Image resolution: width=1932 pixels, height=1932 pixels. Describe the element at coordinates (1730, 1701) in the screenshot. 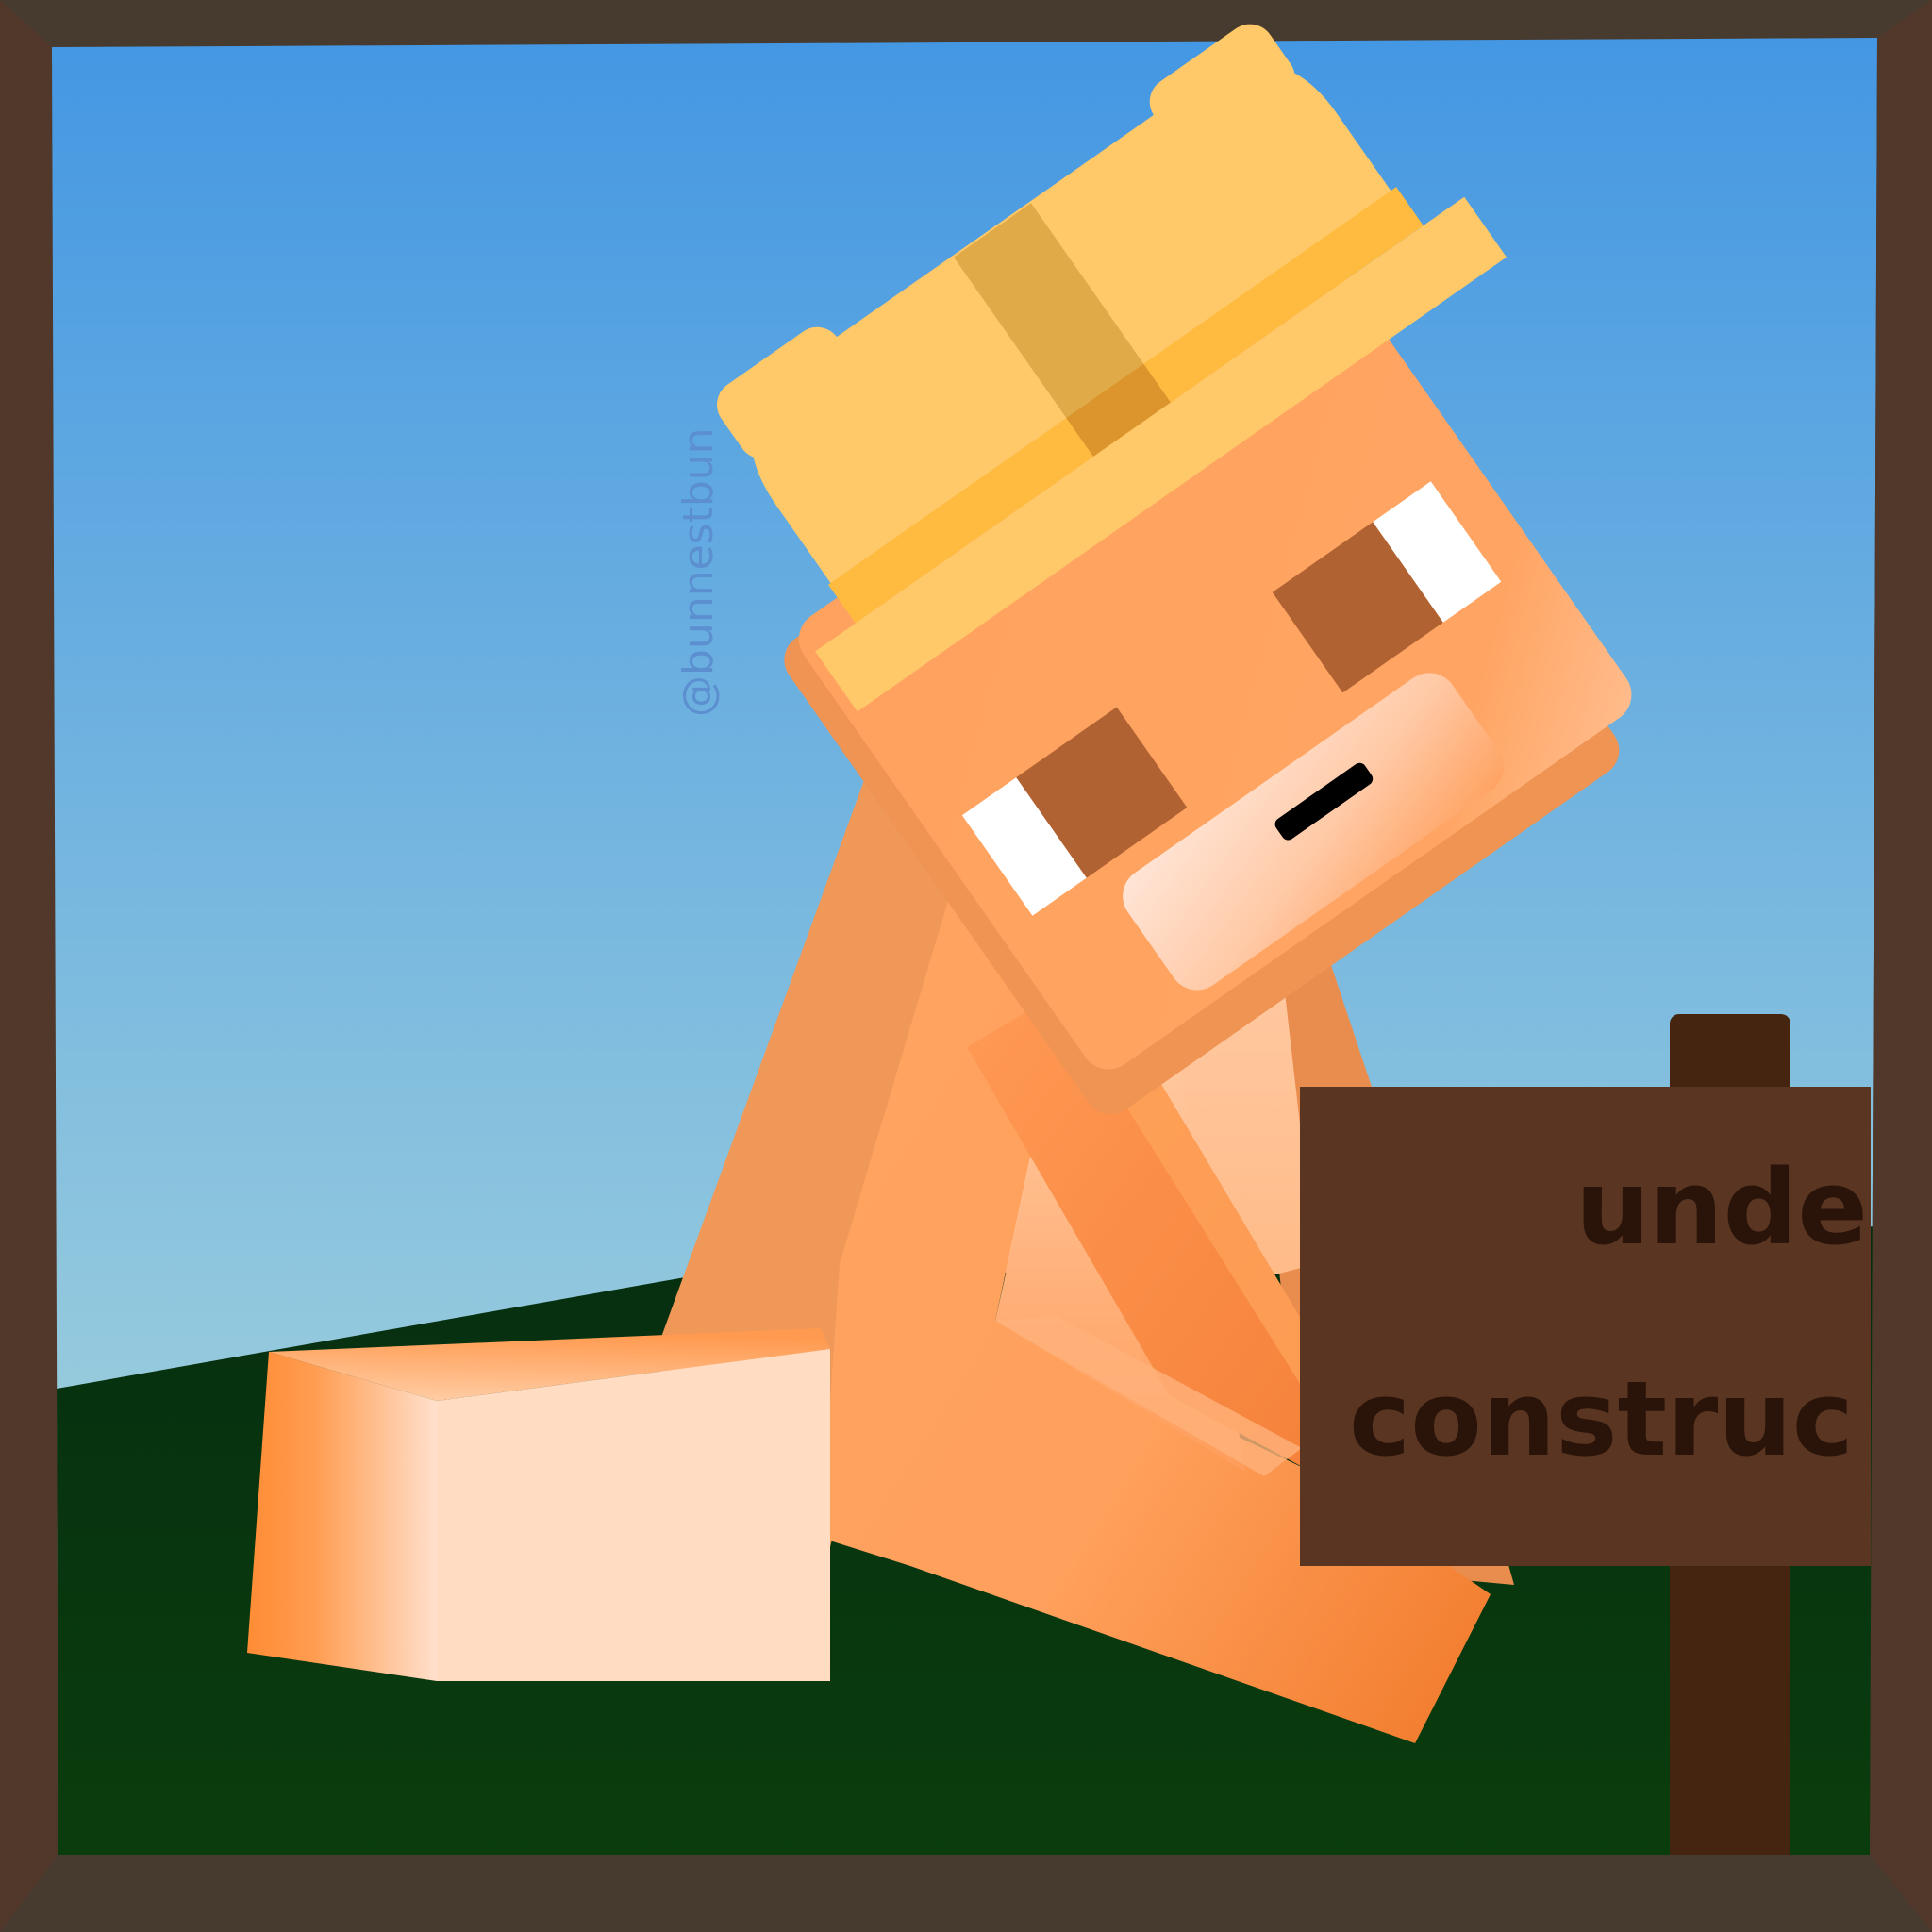

I see `sign-post-bottom` at that location.